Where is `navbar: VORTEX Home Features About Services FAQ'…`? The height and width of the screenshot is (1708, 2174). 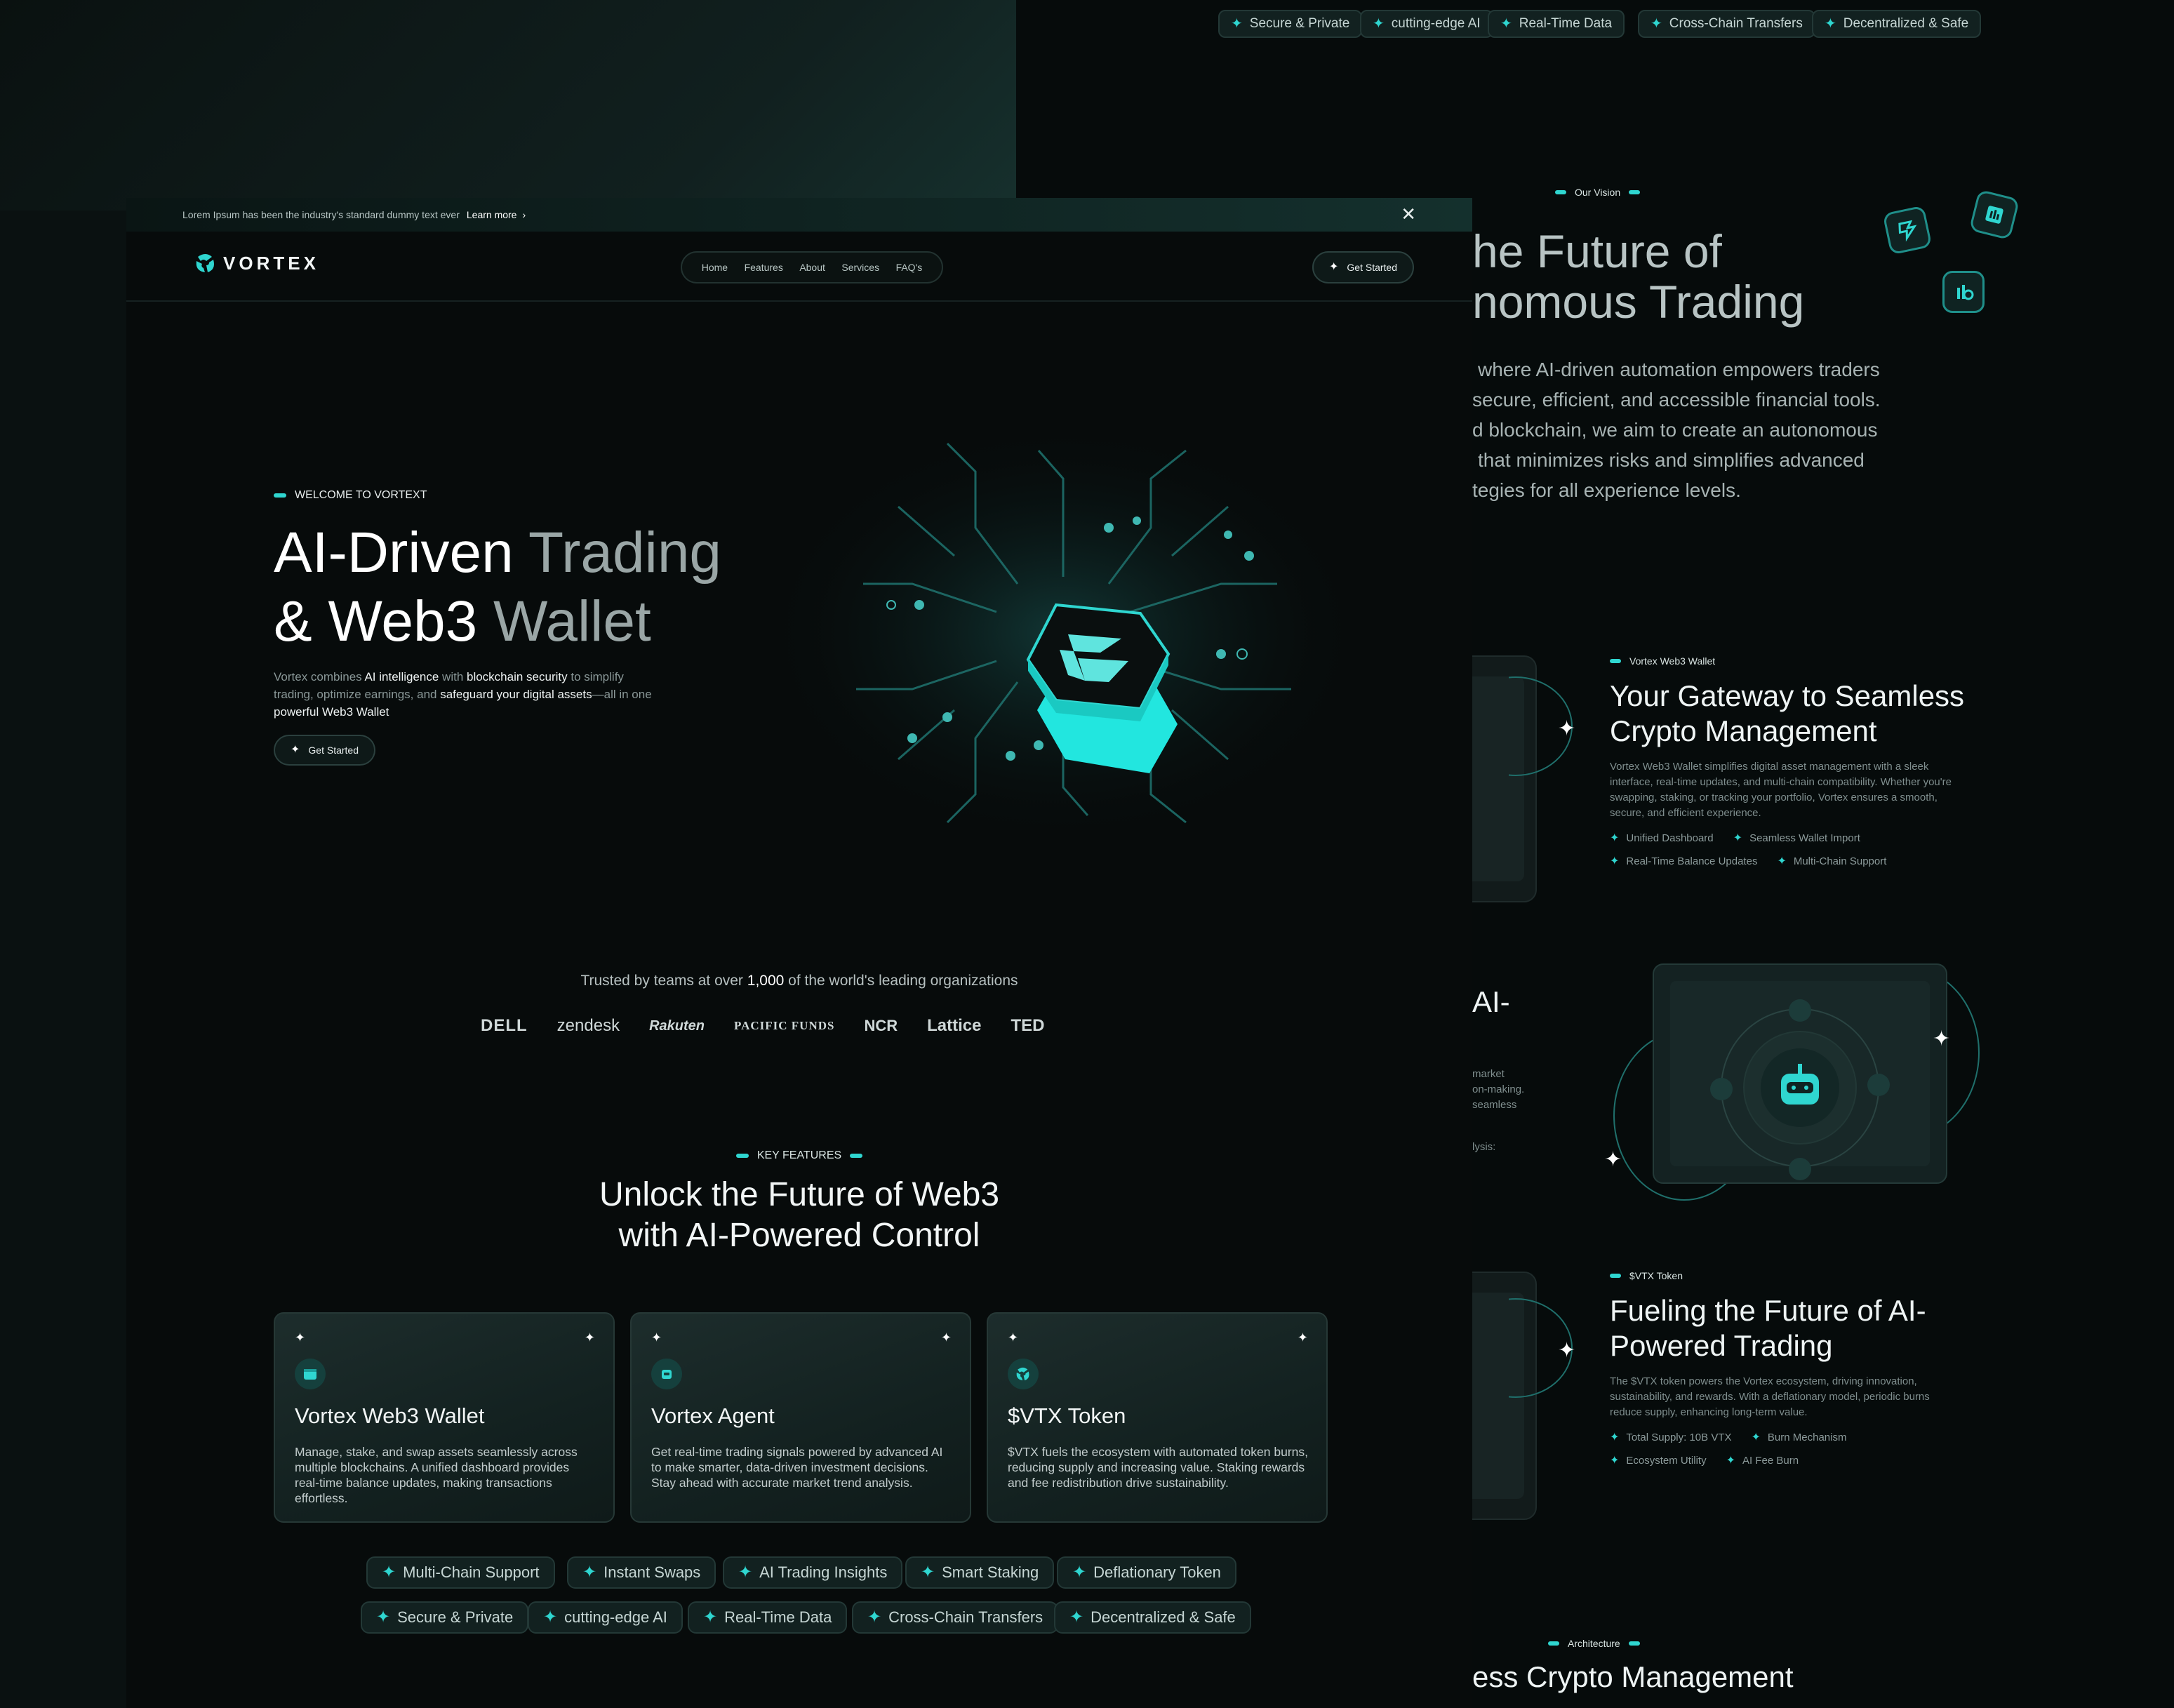 navbar: VORTEX Home Features About Services FAQ'… is located at coordinates (799, 267).